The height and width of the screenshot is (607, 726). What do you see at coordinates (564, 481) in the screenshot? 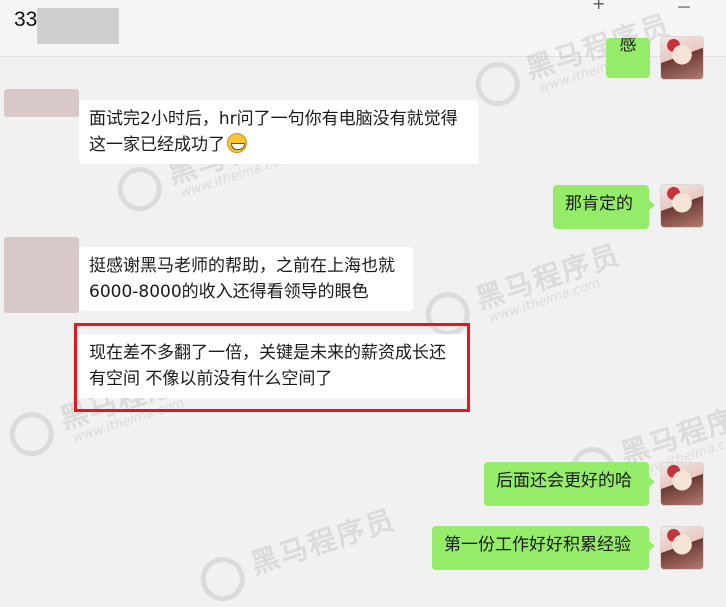
I see `message-text: 后面还会更好的哈` at bounding box center [564, 481].